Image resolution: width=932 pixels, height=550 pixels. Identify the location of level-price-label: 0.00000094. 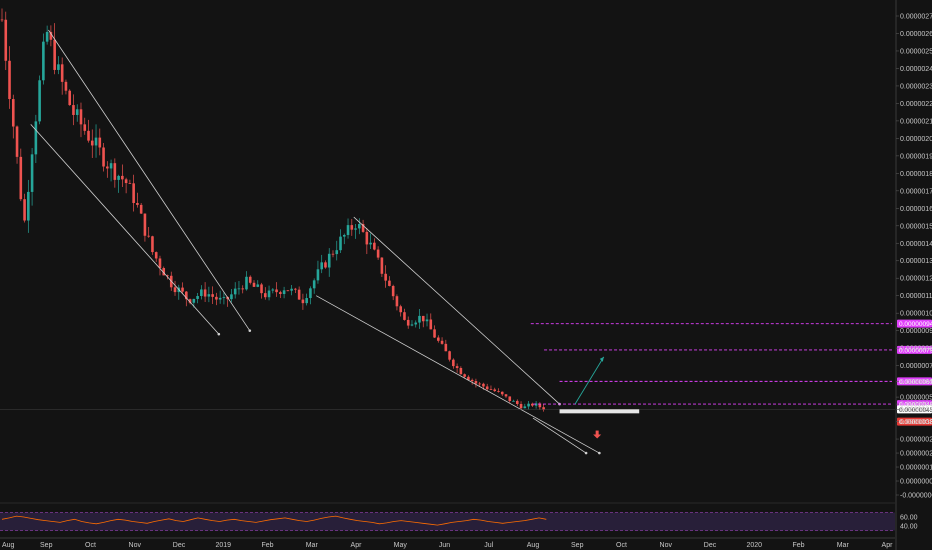
(915, 324).